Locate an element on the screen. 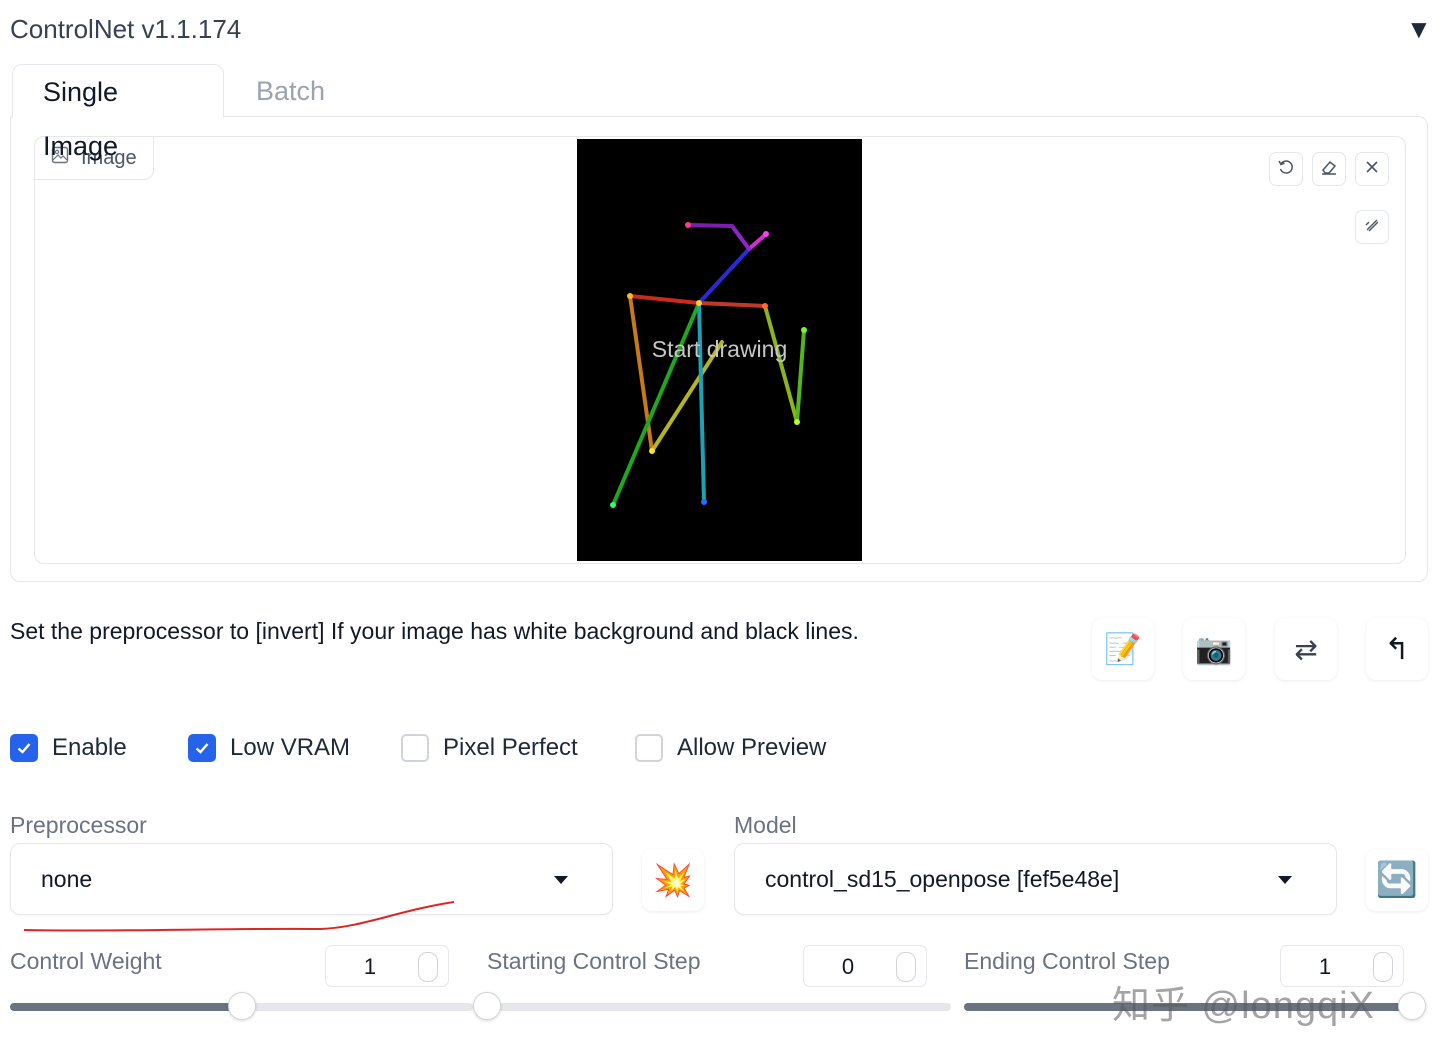  brush-icon is located at coordinates (1372, 227).